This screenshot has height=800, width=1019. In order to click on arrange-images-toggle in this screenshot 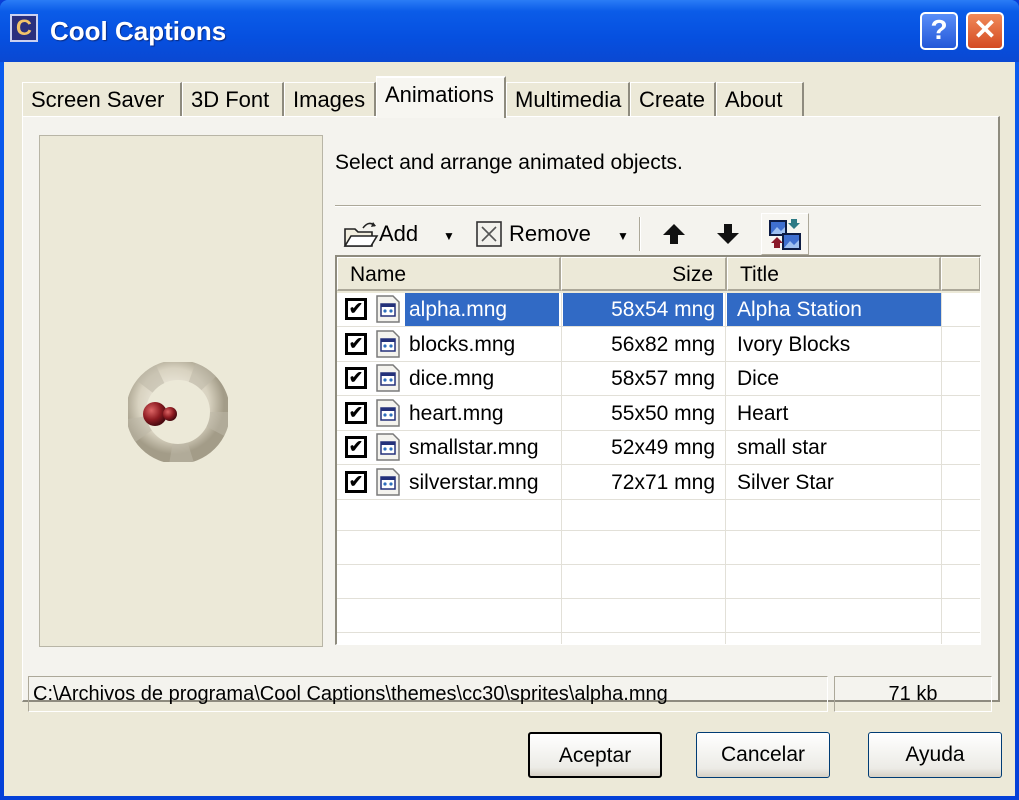, I will do `click(785, 234)`.